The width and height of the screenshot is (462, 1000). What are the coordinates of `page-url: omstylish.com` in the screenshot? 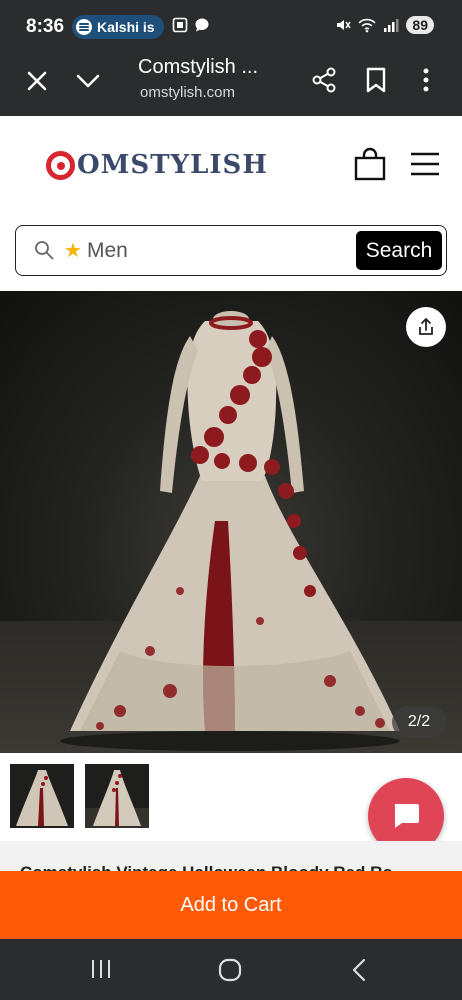 It's located at (205, 92).